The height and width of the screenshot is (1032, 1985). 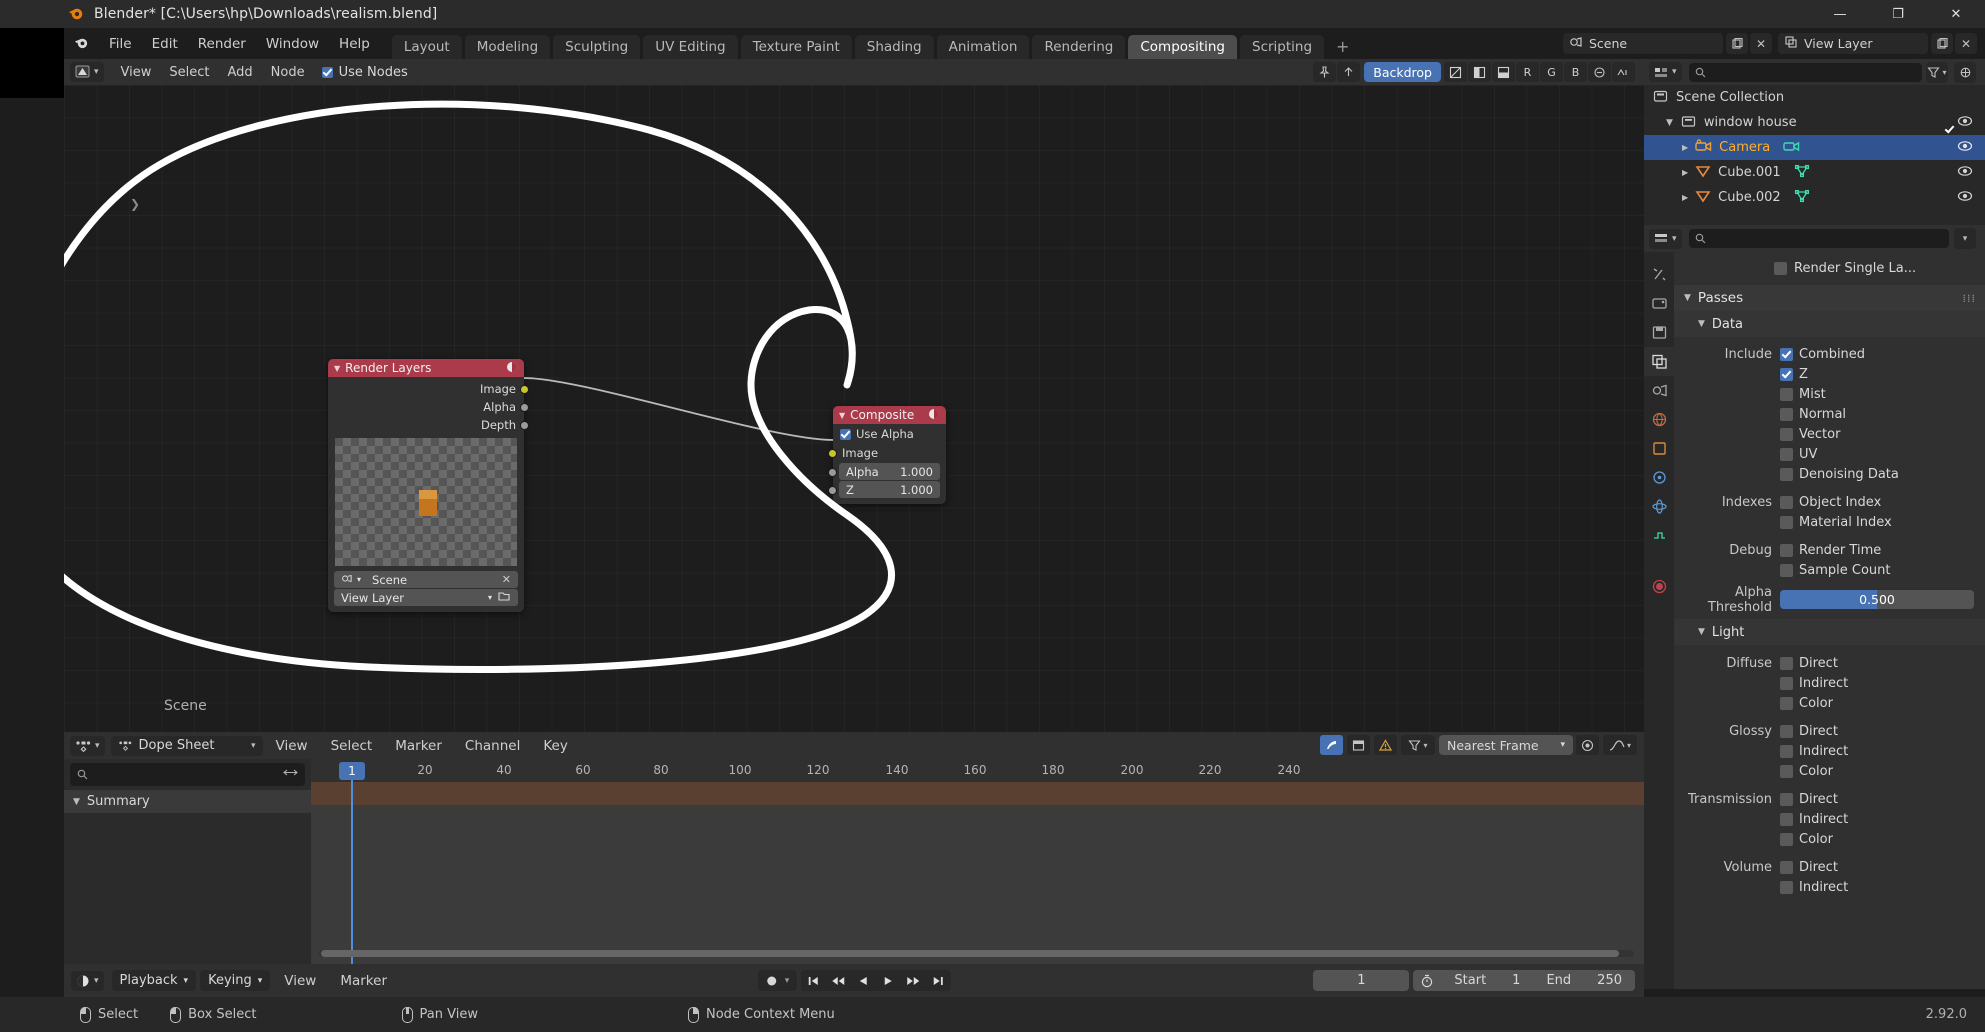 What do you see at coordinates (1806, 771) in the screenshot?
I see `checkbox-glossy-color: Color` at bounding box center [1806, 771].